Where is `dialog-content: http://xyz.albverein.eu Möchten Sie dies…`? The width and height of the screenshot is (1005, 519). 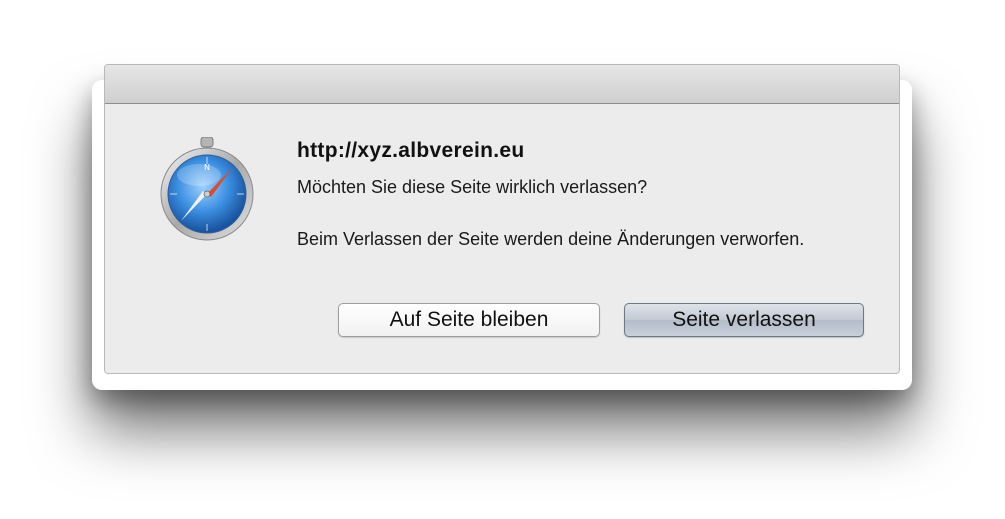
dialog-content: http://xyz.albverein.eu Möchten Sie dies… is located at coordinates (577, 195).